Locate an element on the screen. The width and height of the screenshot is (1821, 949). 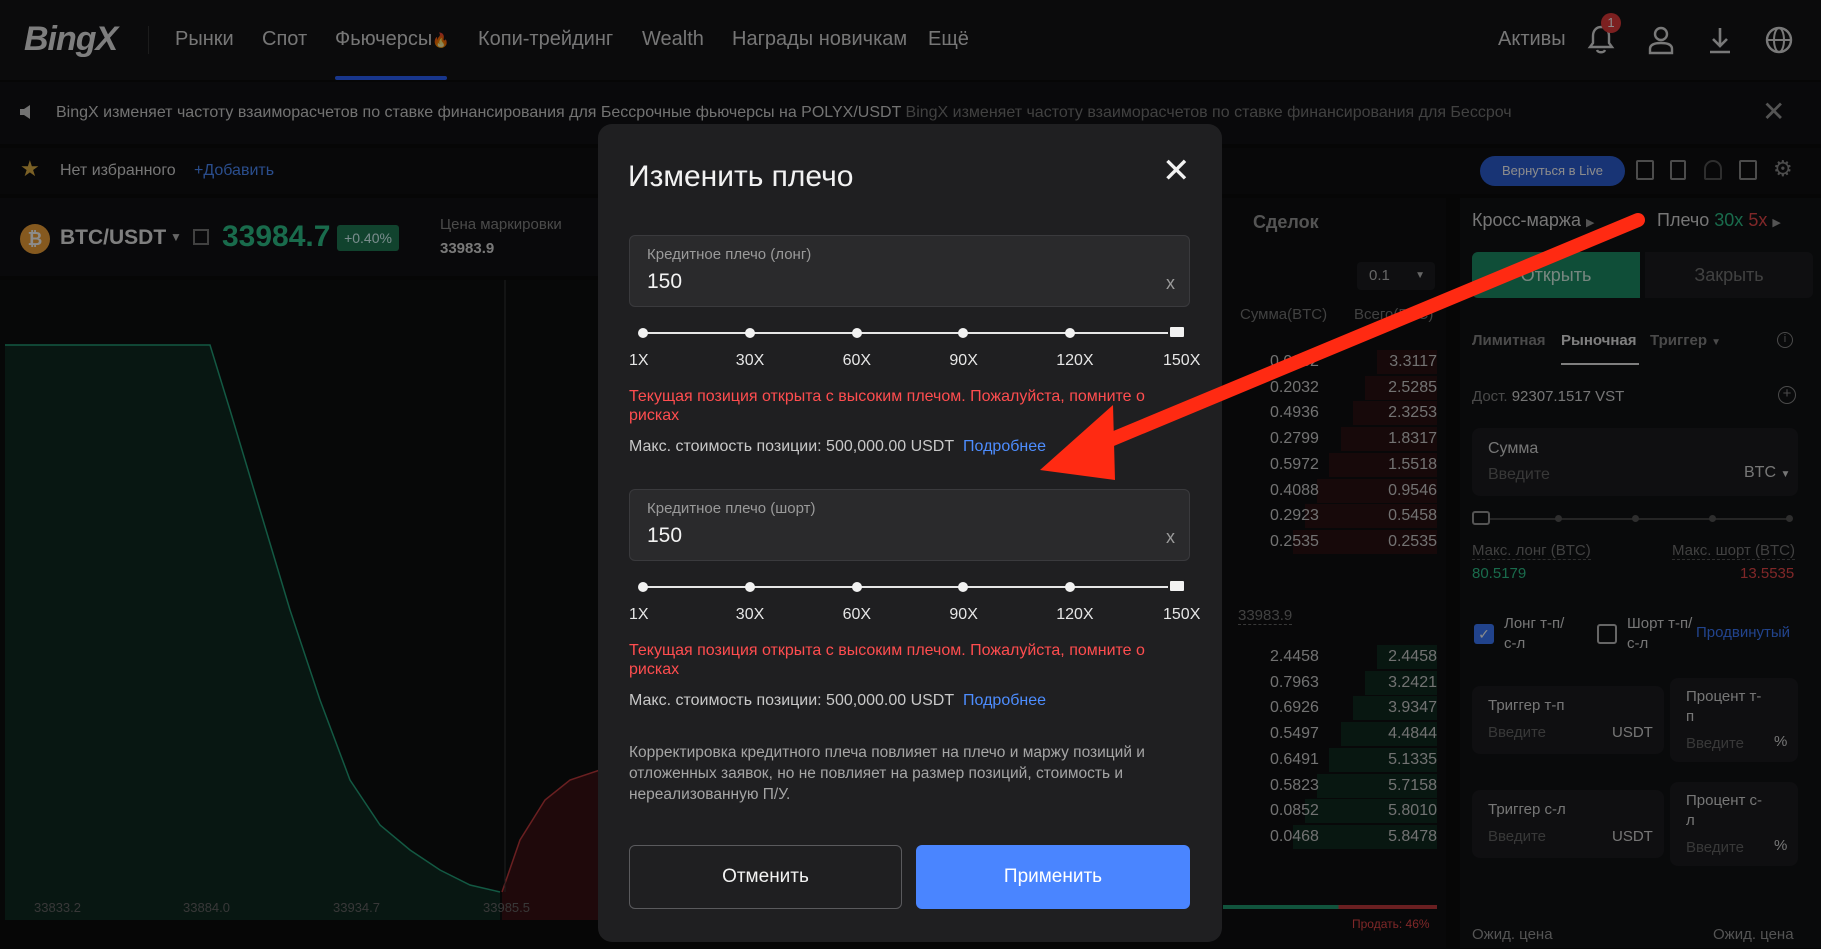
short-more-link: Подробнее is located at coordinates (1004, 700).